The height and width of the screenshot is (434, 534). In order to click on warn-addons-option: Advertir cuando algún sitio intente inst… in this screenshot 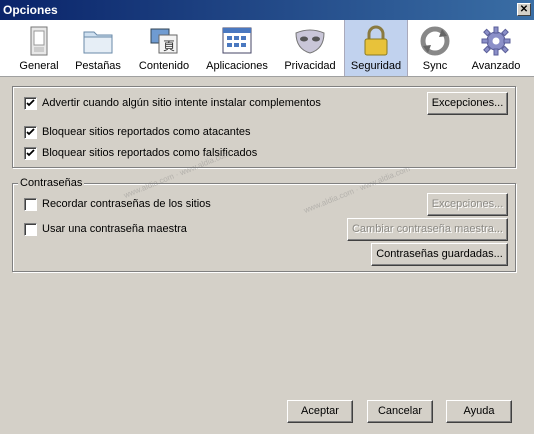, I will do `click(214, 104)`.